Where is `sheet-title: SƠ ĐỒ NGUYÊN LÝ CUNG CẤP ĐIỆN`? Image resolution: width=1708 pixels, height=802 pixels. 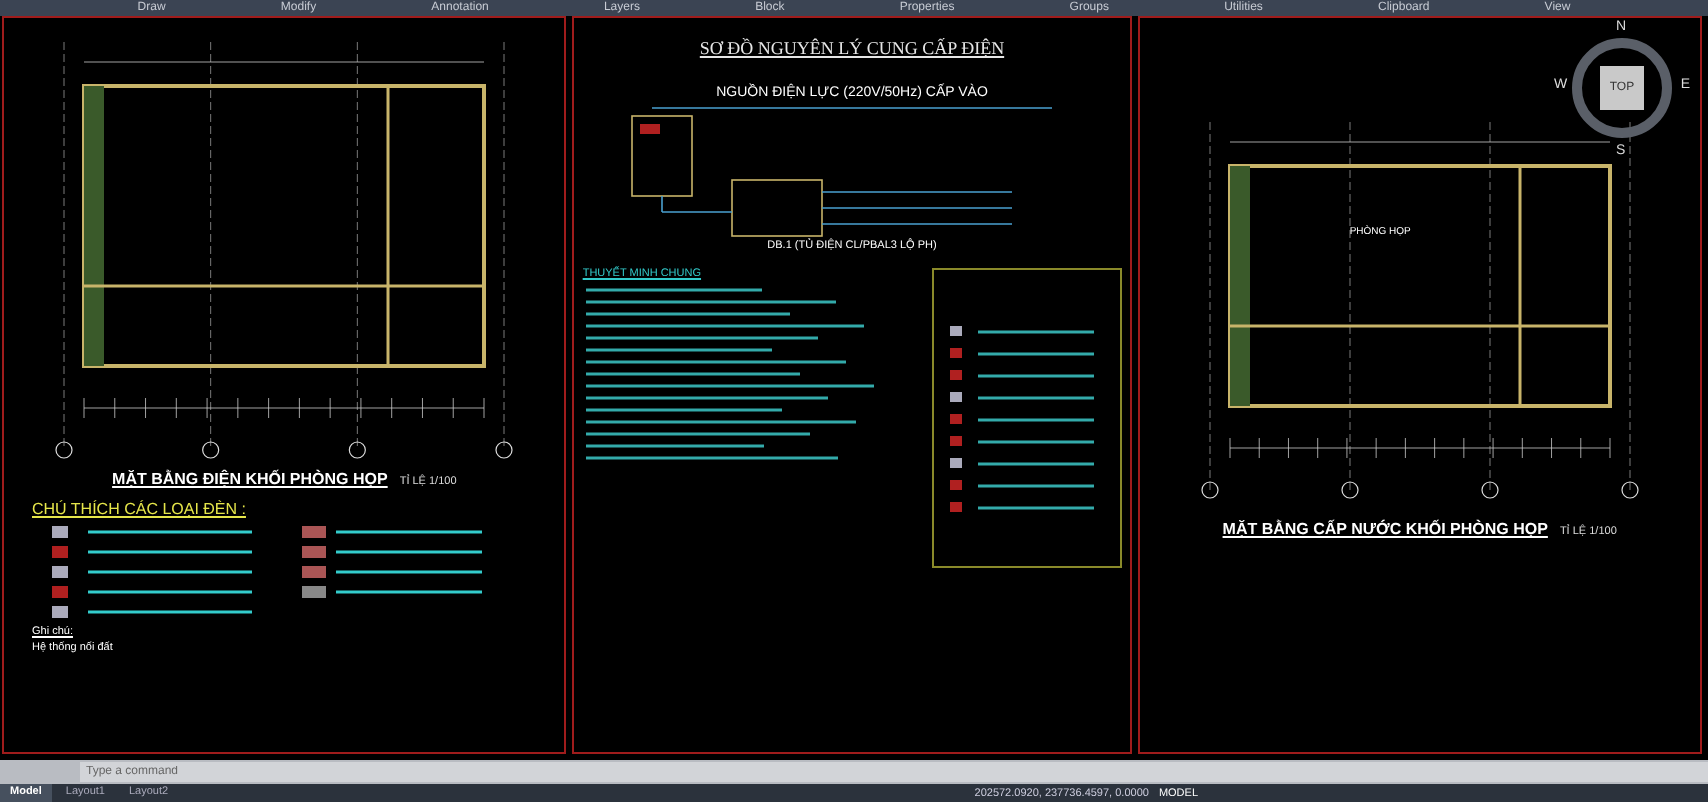
sheet-title: SƠ ĐỒ NGUYÊN LÝ CUNG CẤP ĐIỆN is located at coordinates (852, 48).